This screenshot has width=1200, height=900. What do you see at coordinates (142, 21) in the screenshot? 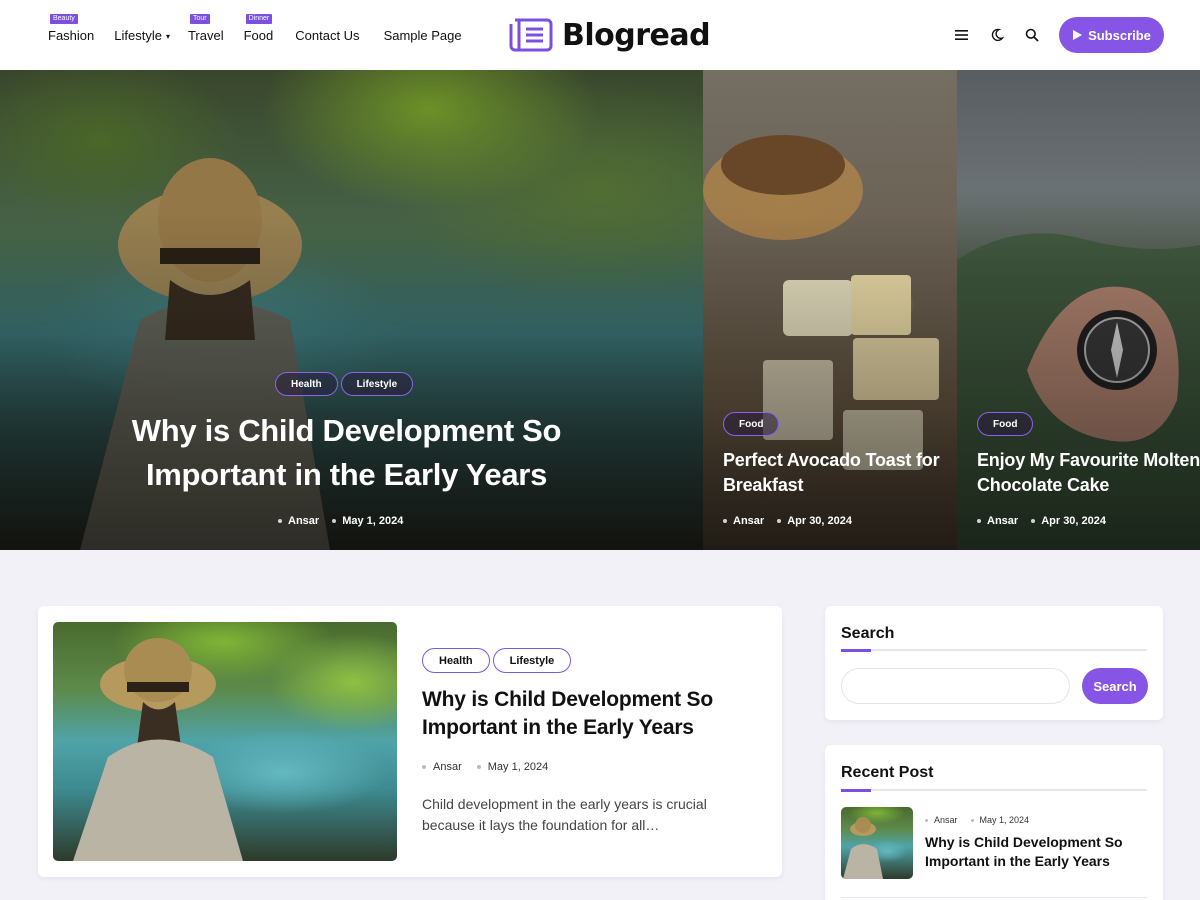
I see `nav-item-lifestyle: Lifestyle ▾` at bounding box center [142, 21].